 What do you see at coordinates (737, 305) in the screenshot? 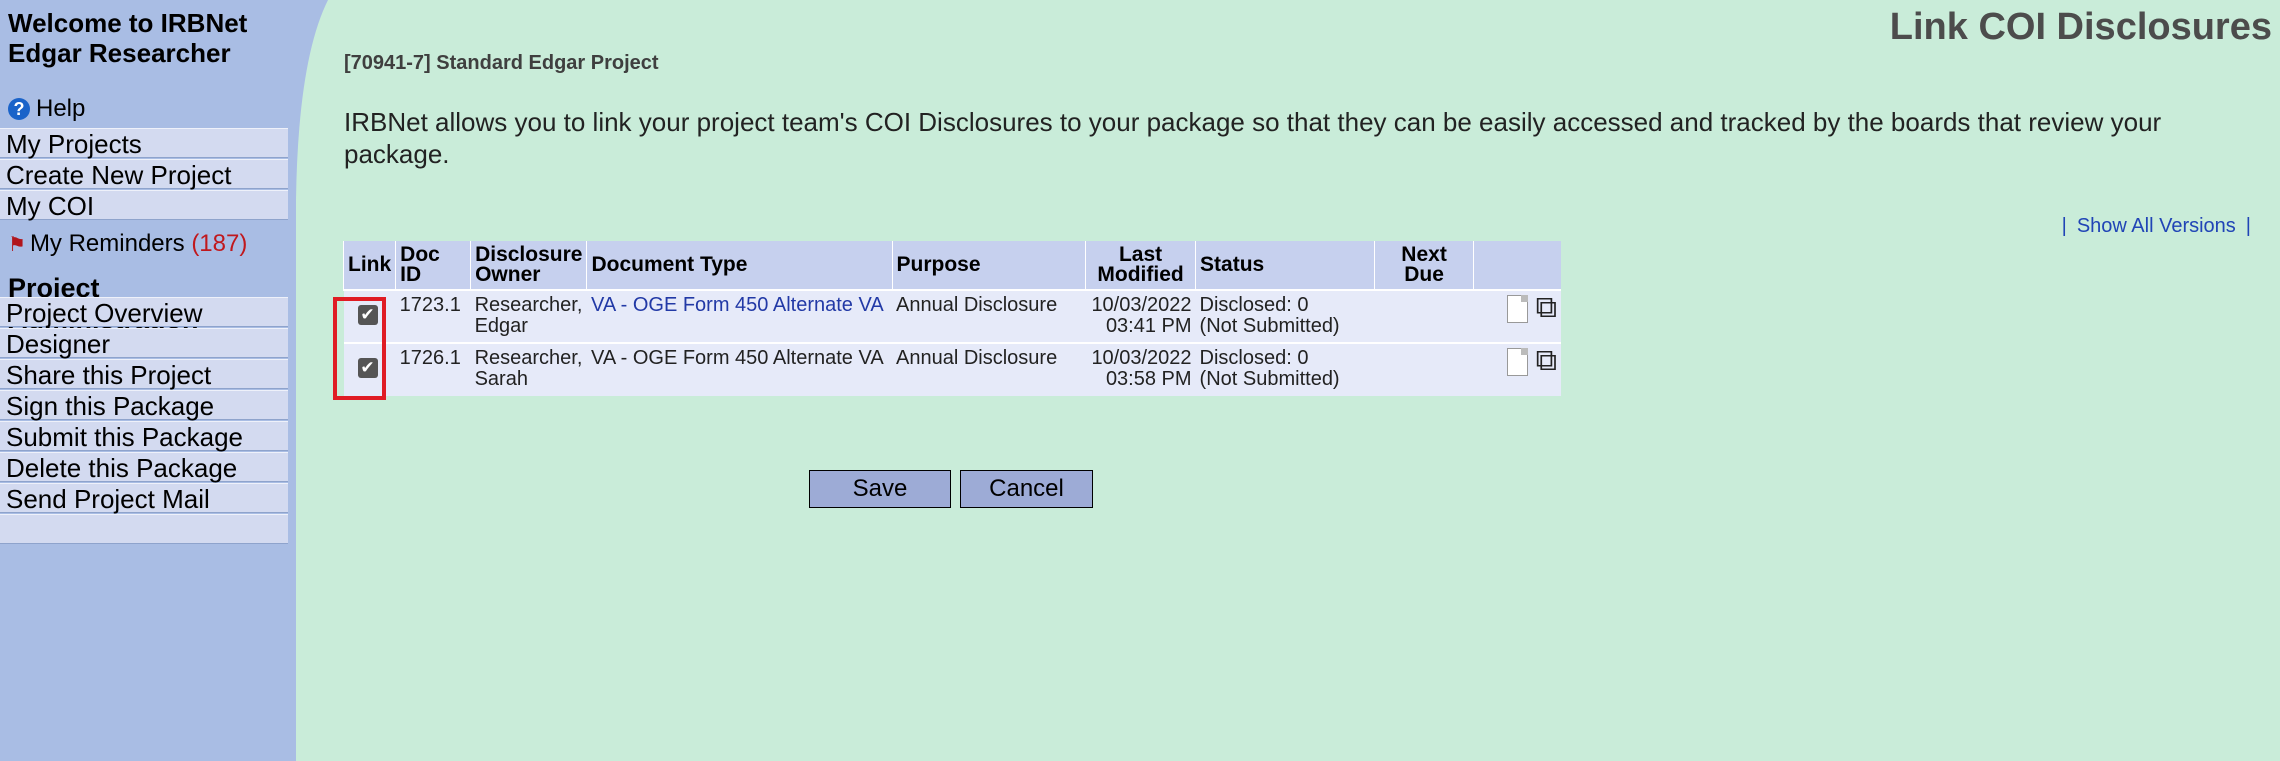
I see `doc-type-link: VA - OGE Form 450 Alternate VA` at bounding box center [737, 305].